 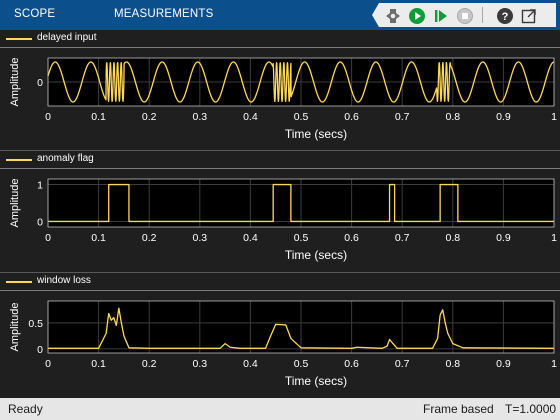 I want to click on stop-icon, so click(x=465, y=16).